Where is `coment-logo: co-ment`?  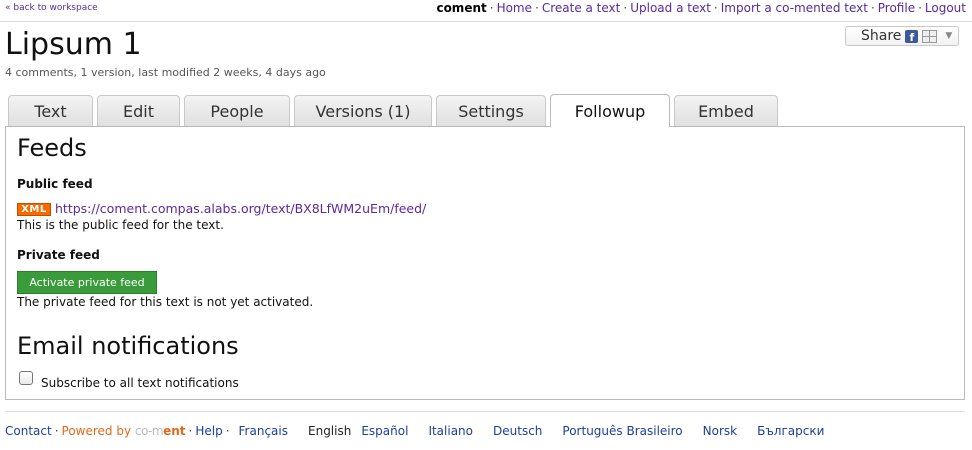 coment-logo: co-ment is located at coordinates (160, 431).